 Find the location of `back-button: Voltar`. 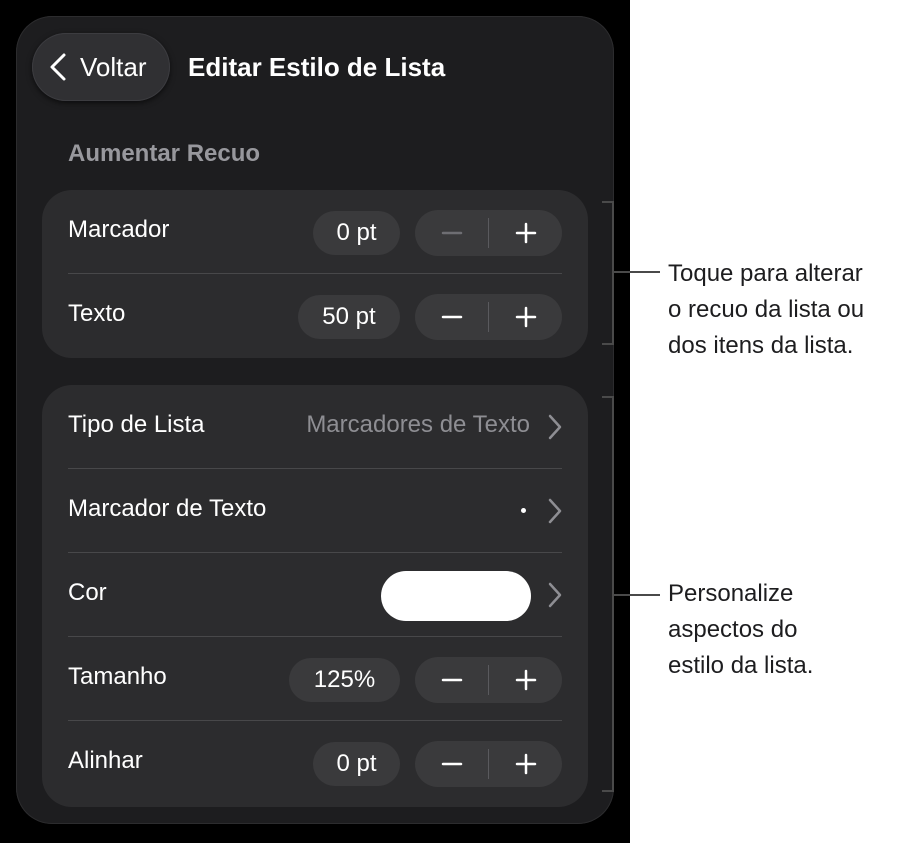

back-button: Voltar is located at coordinates (101, 67).